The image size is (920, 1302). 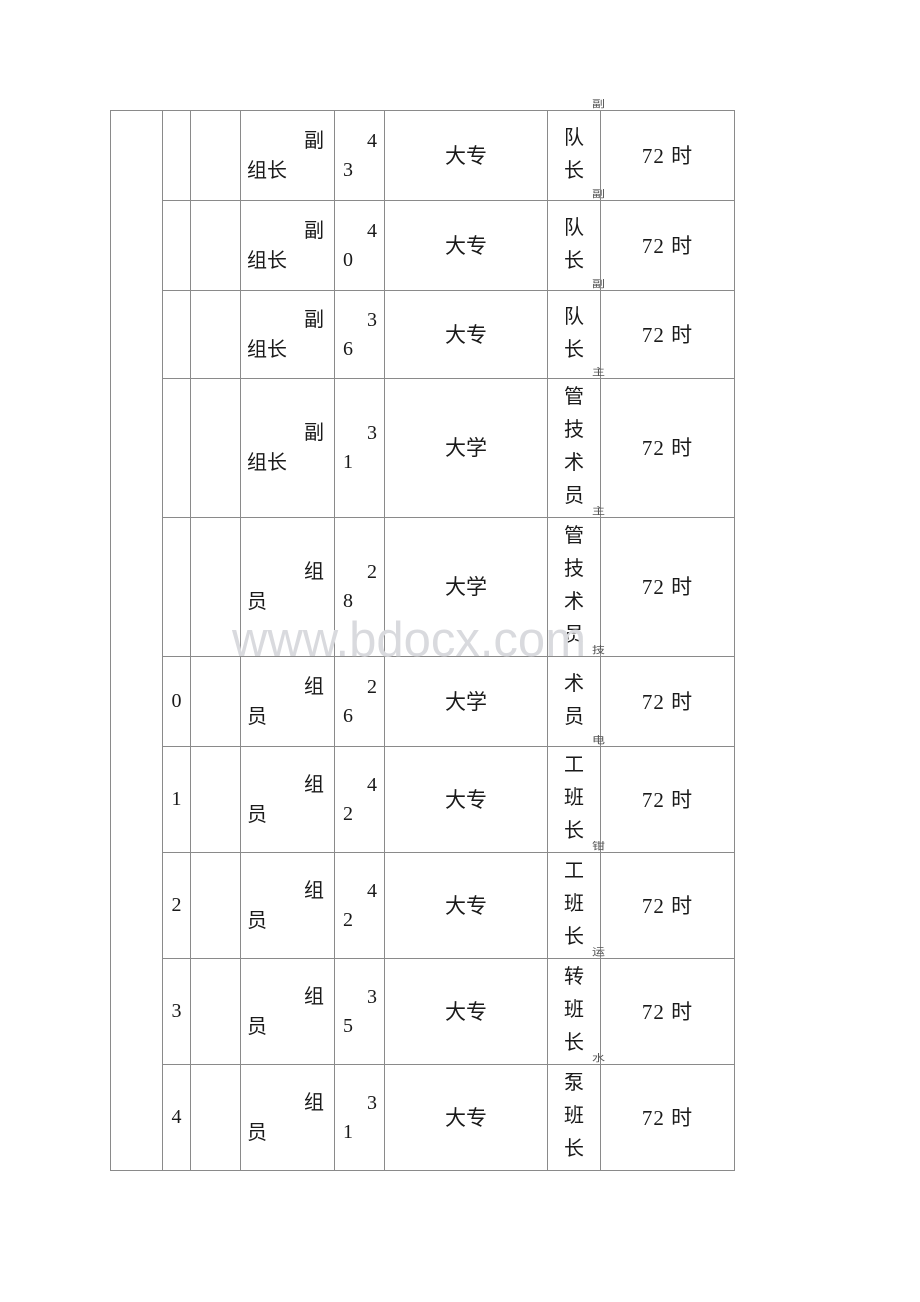 What do you see at coordinates (599, 194) in the screenshot?
I see `job-title-clipped-char-glyph: 副` at bounding box center [599, 194].